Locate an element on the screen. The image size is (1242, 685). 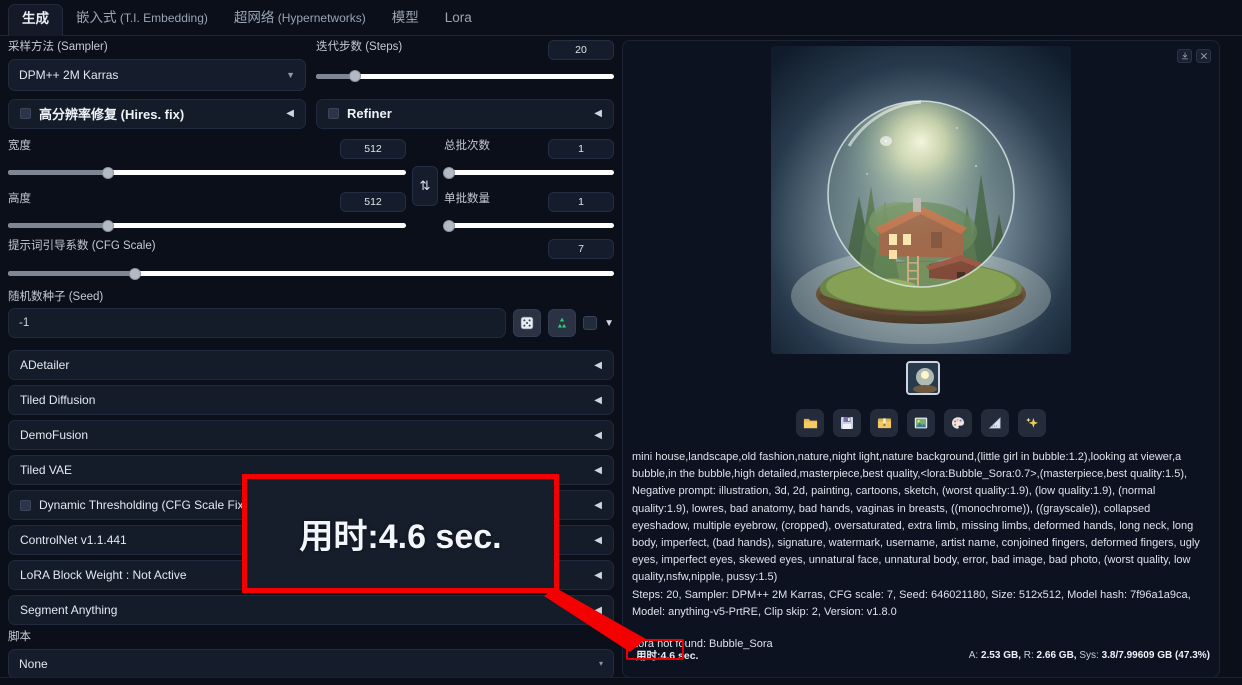
batch-count-label: 总批次数 is located at coordinates (467, 145).